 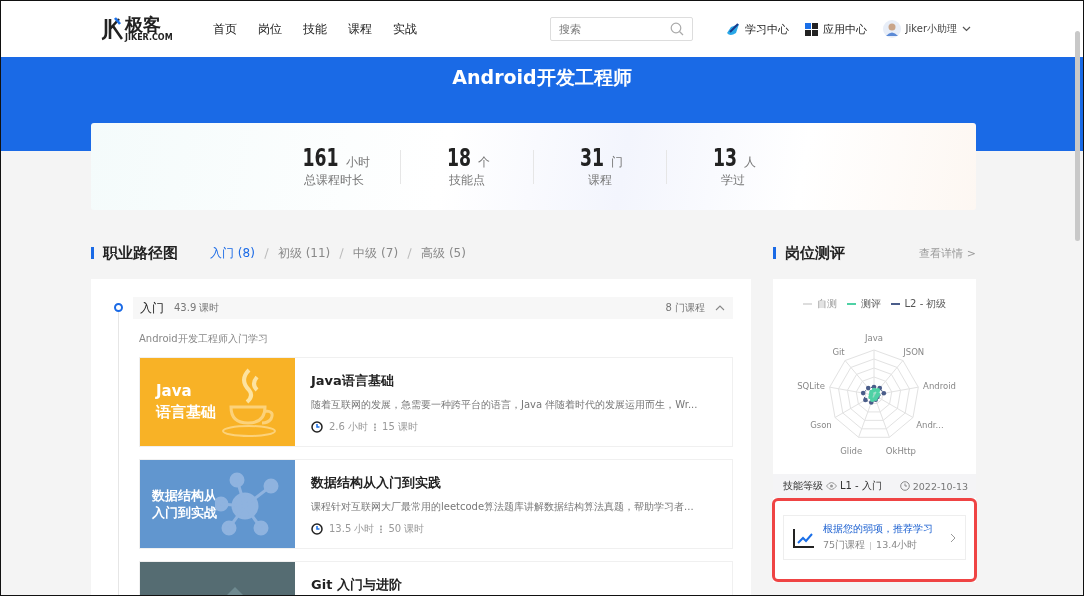 I want to click on recommendation-card: 根据您的弱项，推荐学习 75门课程 13.4小时, so click(x=874, y=537).